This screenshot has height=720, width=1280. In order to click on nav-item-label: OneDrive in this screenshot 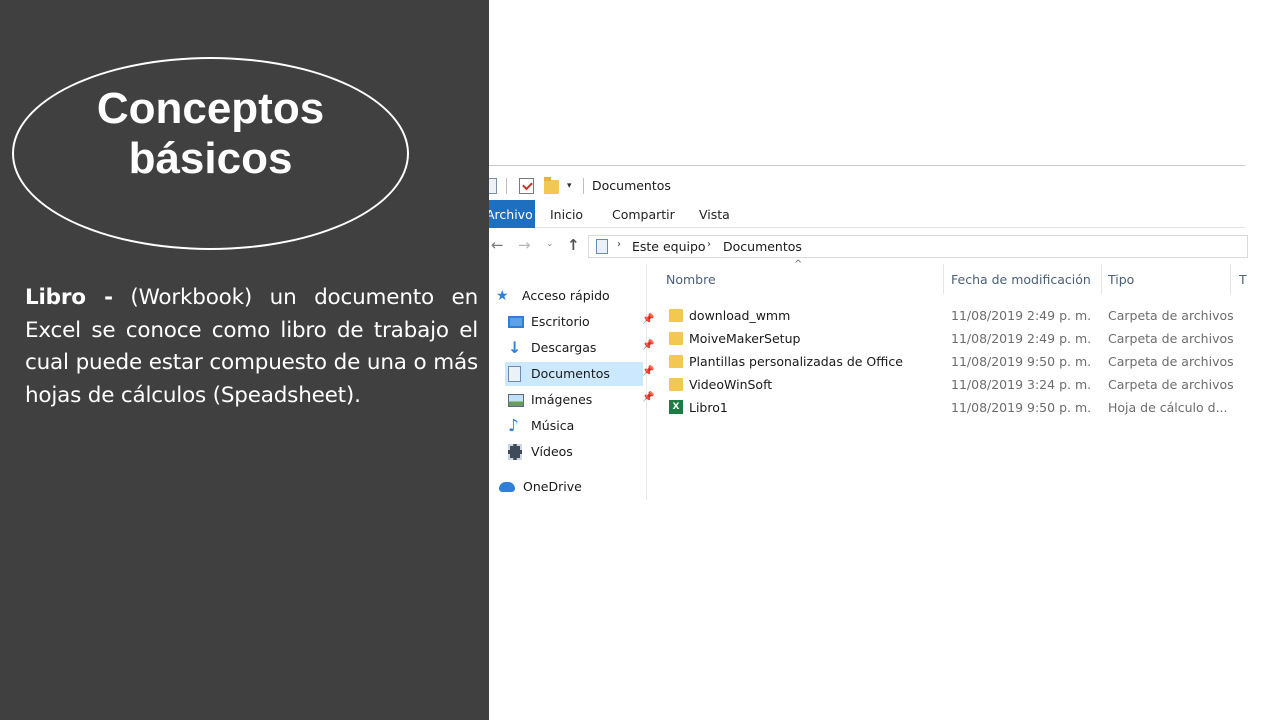, I will do `click(552, 486)`.